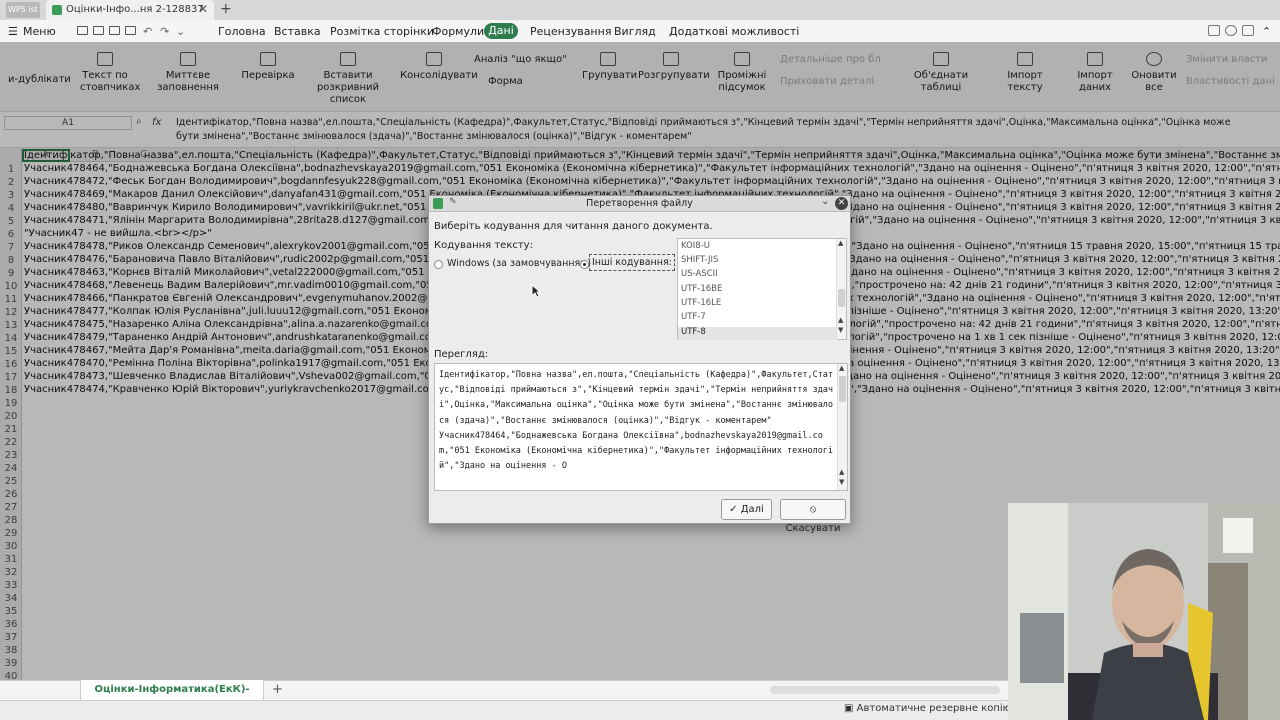  What do you see at coordinates (701, 303) in the screenshot?
I see `encoding-option: UTF-16LE` at bounding box center [701, 303].